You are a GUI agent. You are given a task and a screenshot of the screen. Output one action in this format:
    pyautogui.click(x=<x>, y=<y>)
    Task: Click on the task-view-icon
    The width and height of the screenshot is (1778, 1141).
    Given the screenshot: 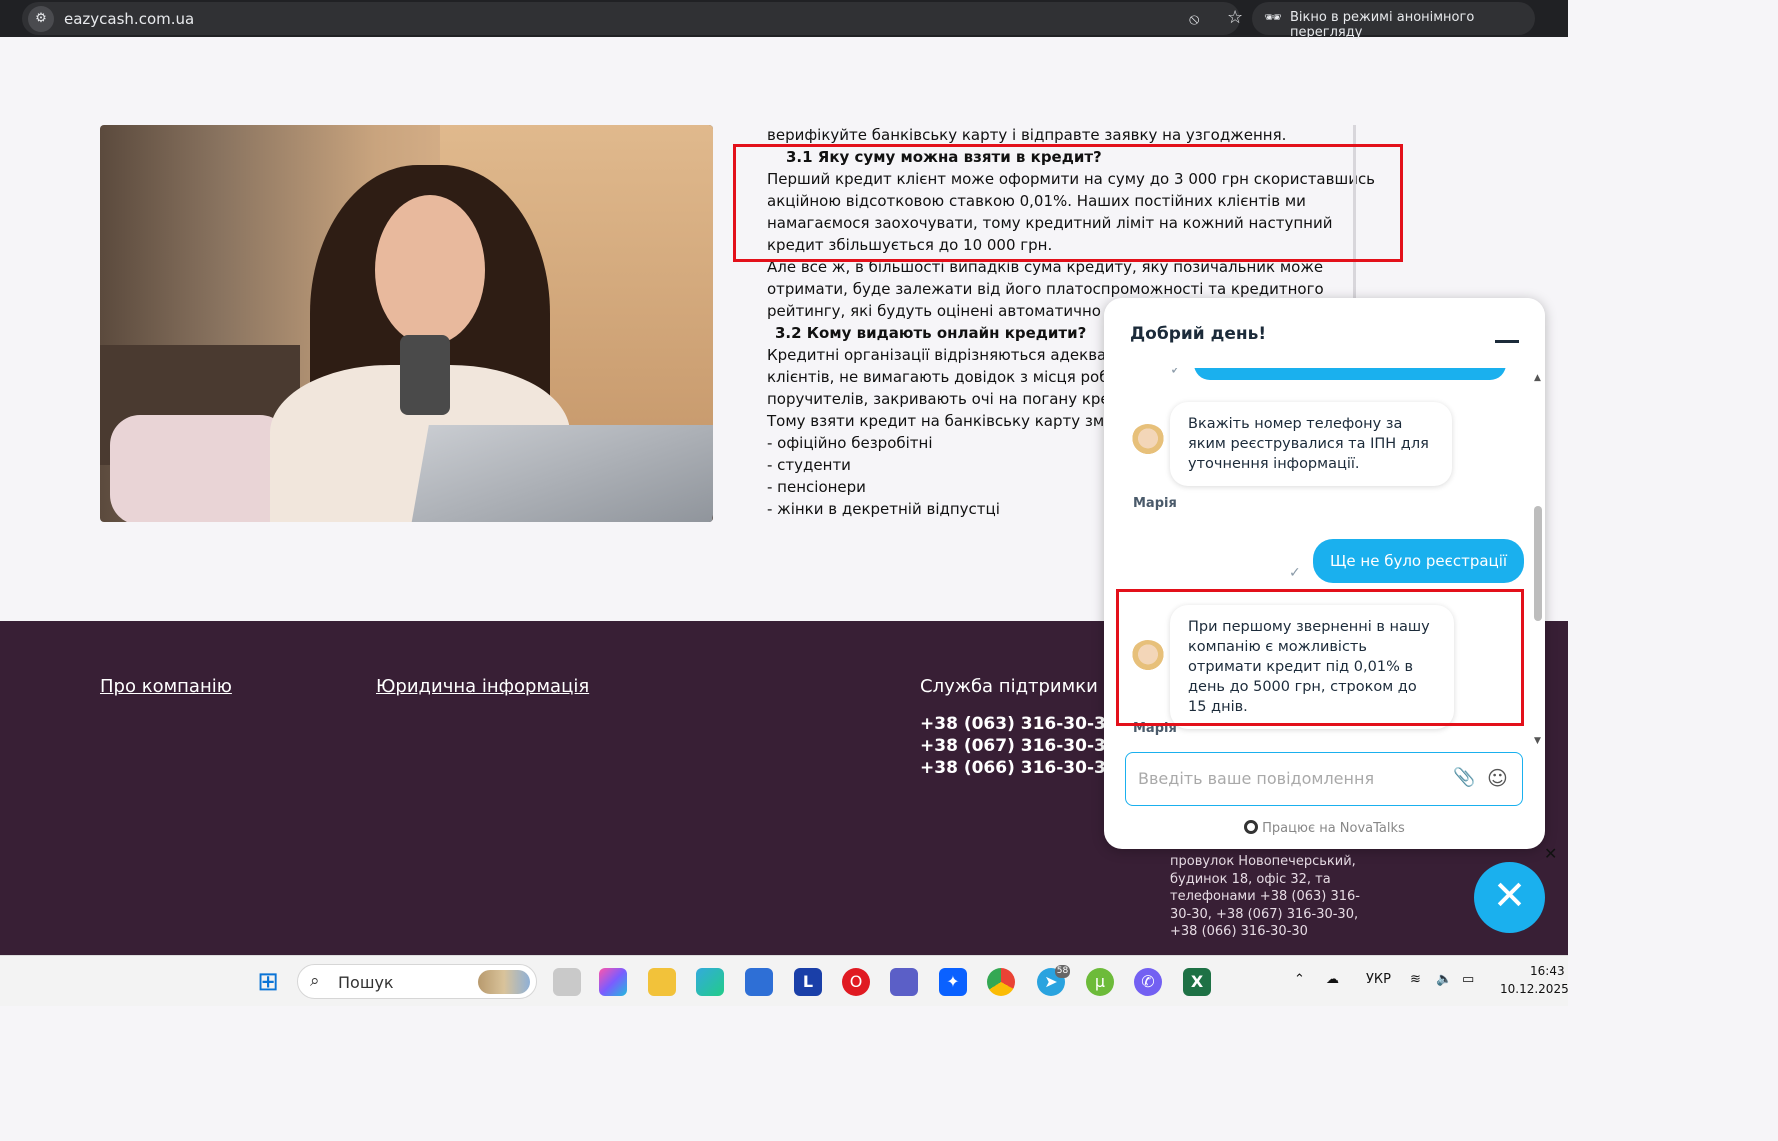 What is the action you would take?
    pyautogui.click(x=567, y=982)
    